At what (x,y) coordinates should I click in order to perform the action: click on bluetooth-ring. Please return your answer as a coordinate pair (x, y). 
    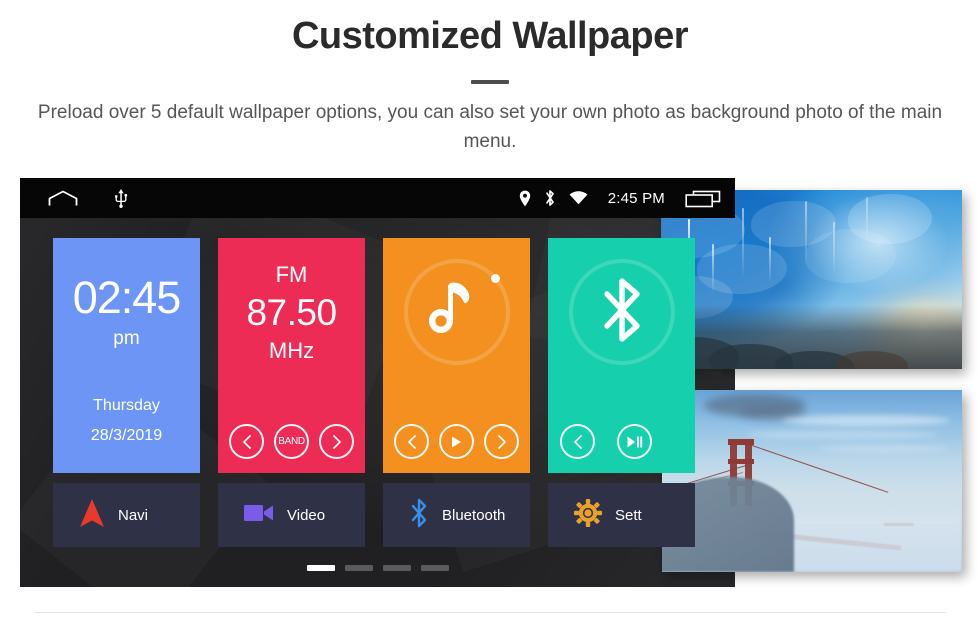
    Looking at the image, I should click on (621, 312).